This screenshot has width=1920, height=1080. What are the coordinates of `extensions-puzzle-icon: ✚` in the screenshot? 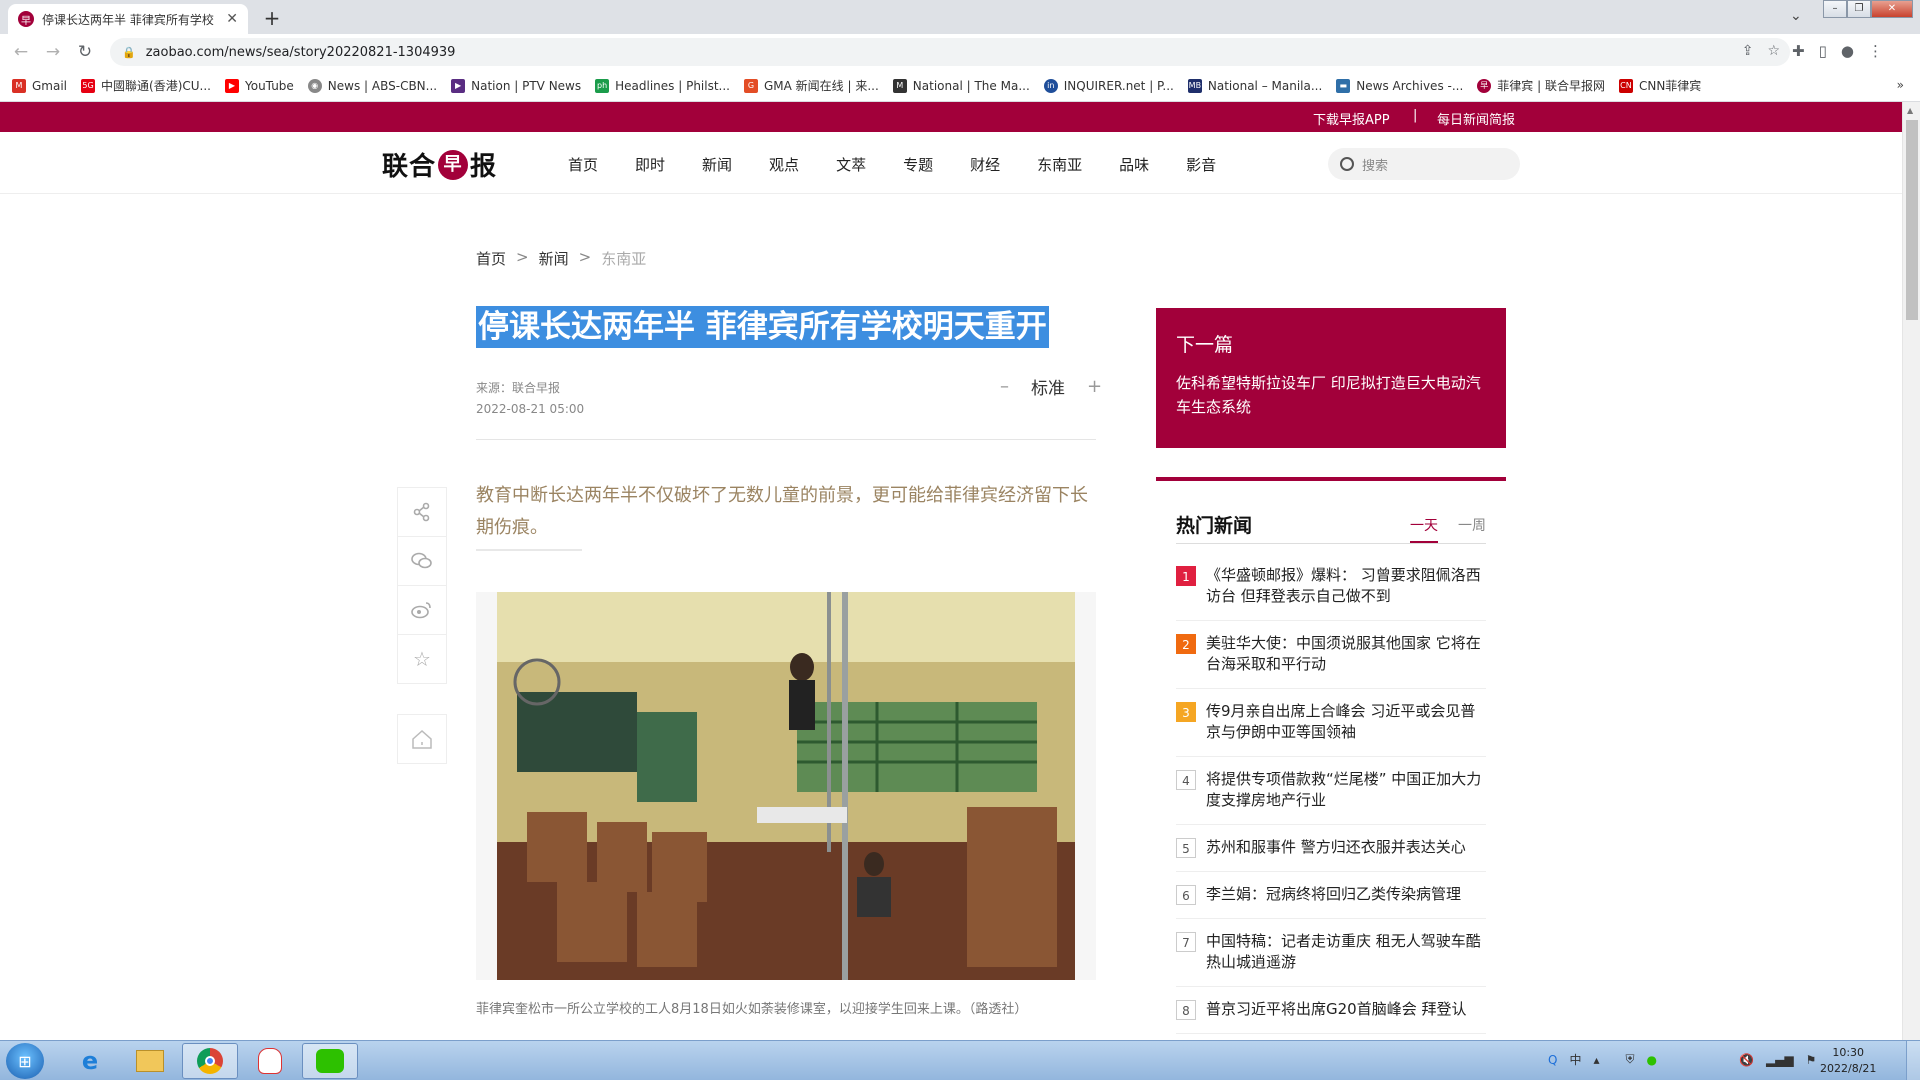 It's located at (1798, 51).